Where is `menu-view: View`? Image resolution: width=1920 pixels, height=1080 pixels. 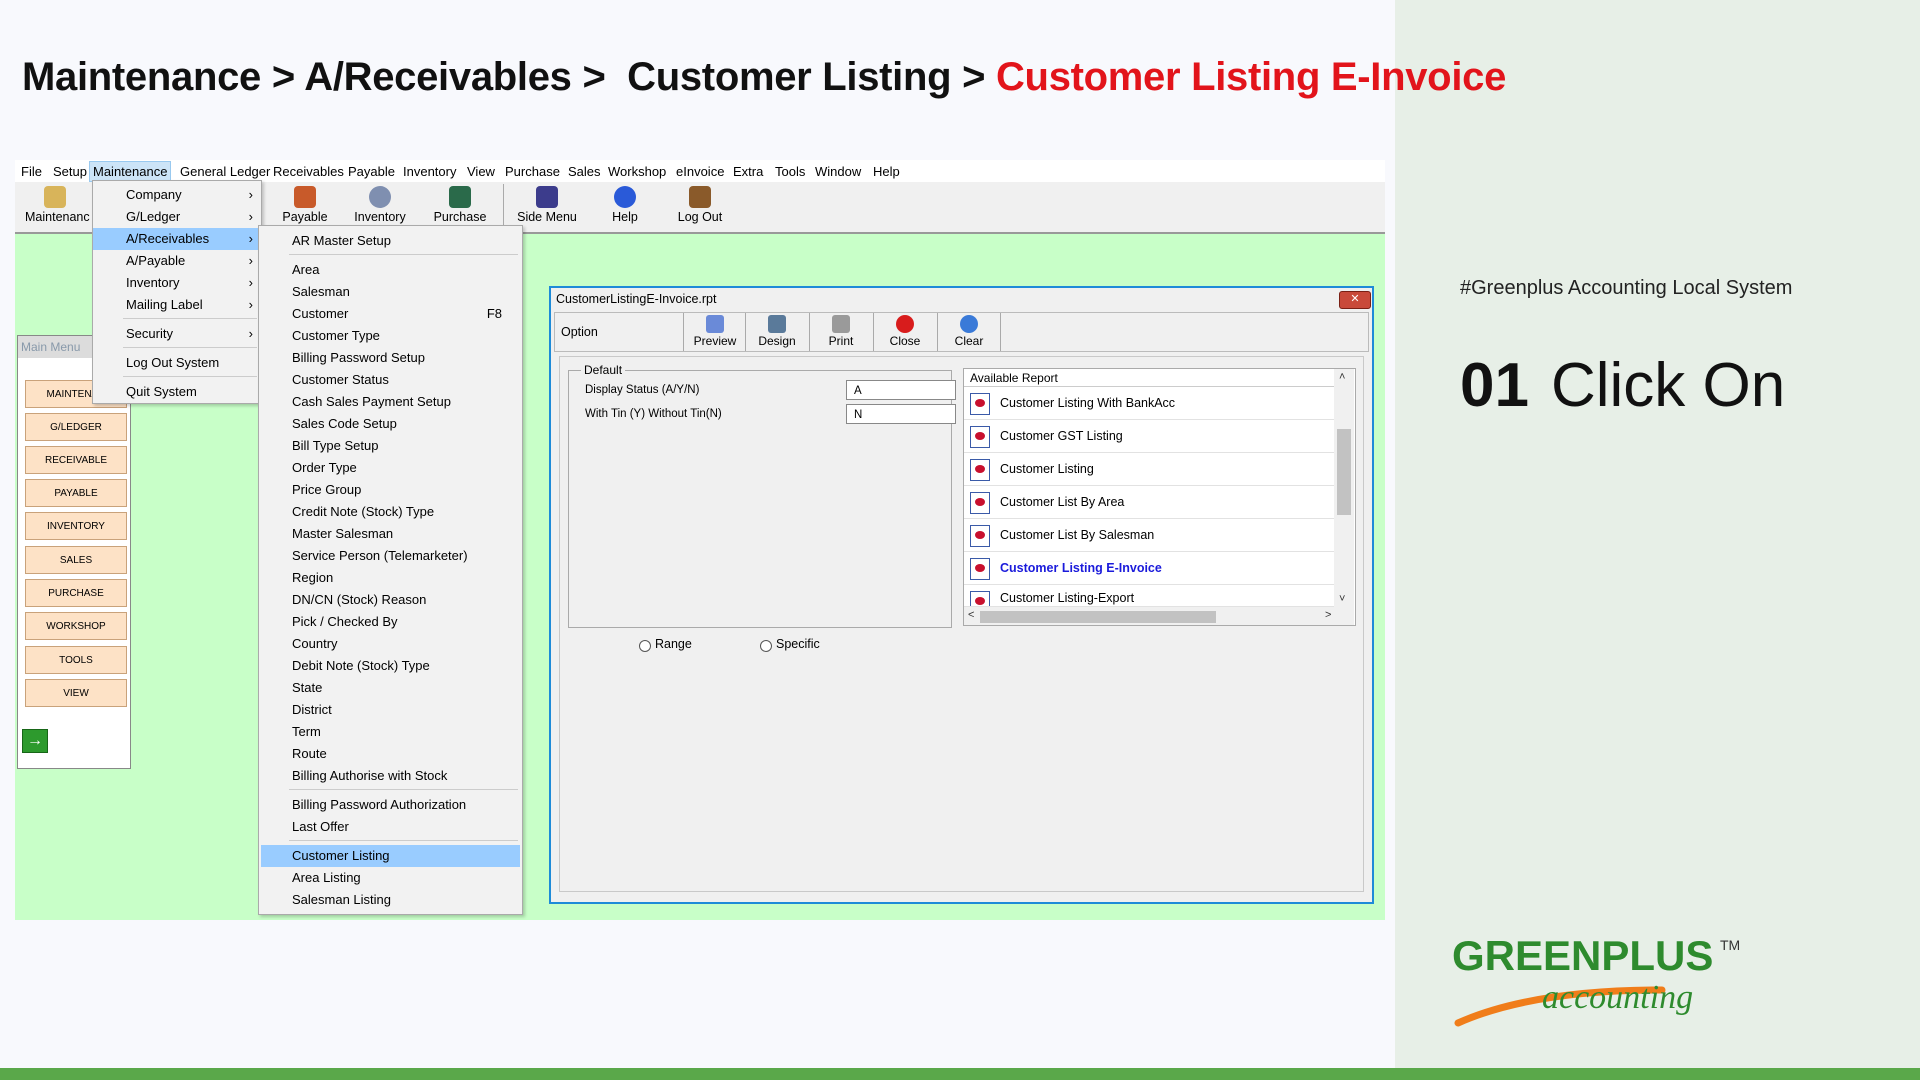 menu-view: View is located at coordinates (481, 171).